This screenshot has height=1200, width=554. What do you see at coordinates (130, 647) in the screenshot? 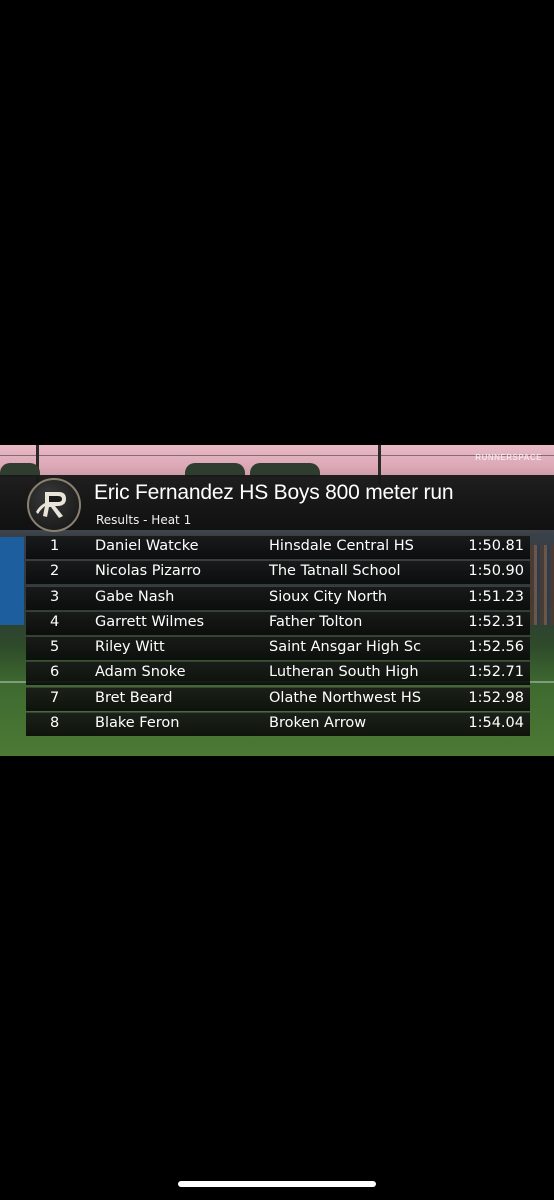
I see `athlete-cell: Riley Witt` at bounding box center [130, 647].